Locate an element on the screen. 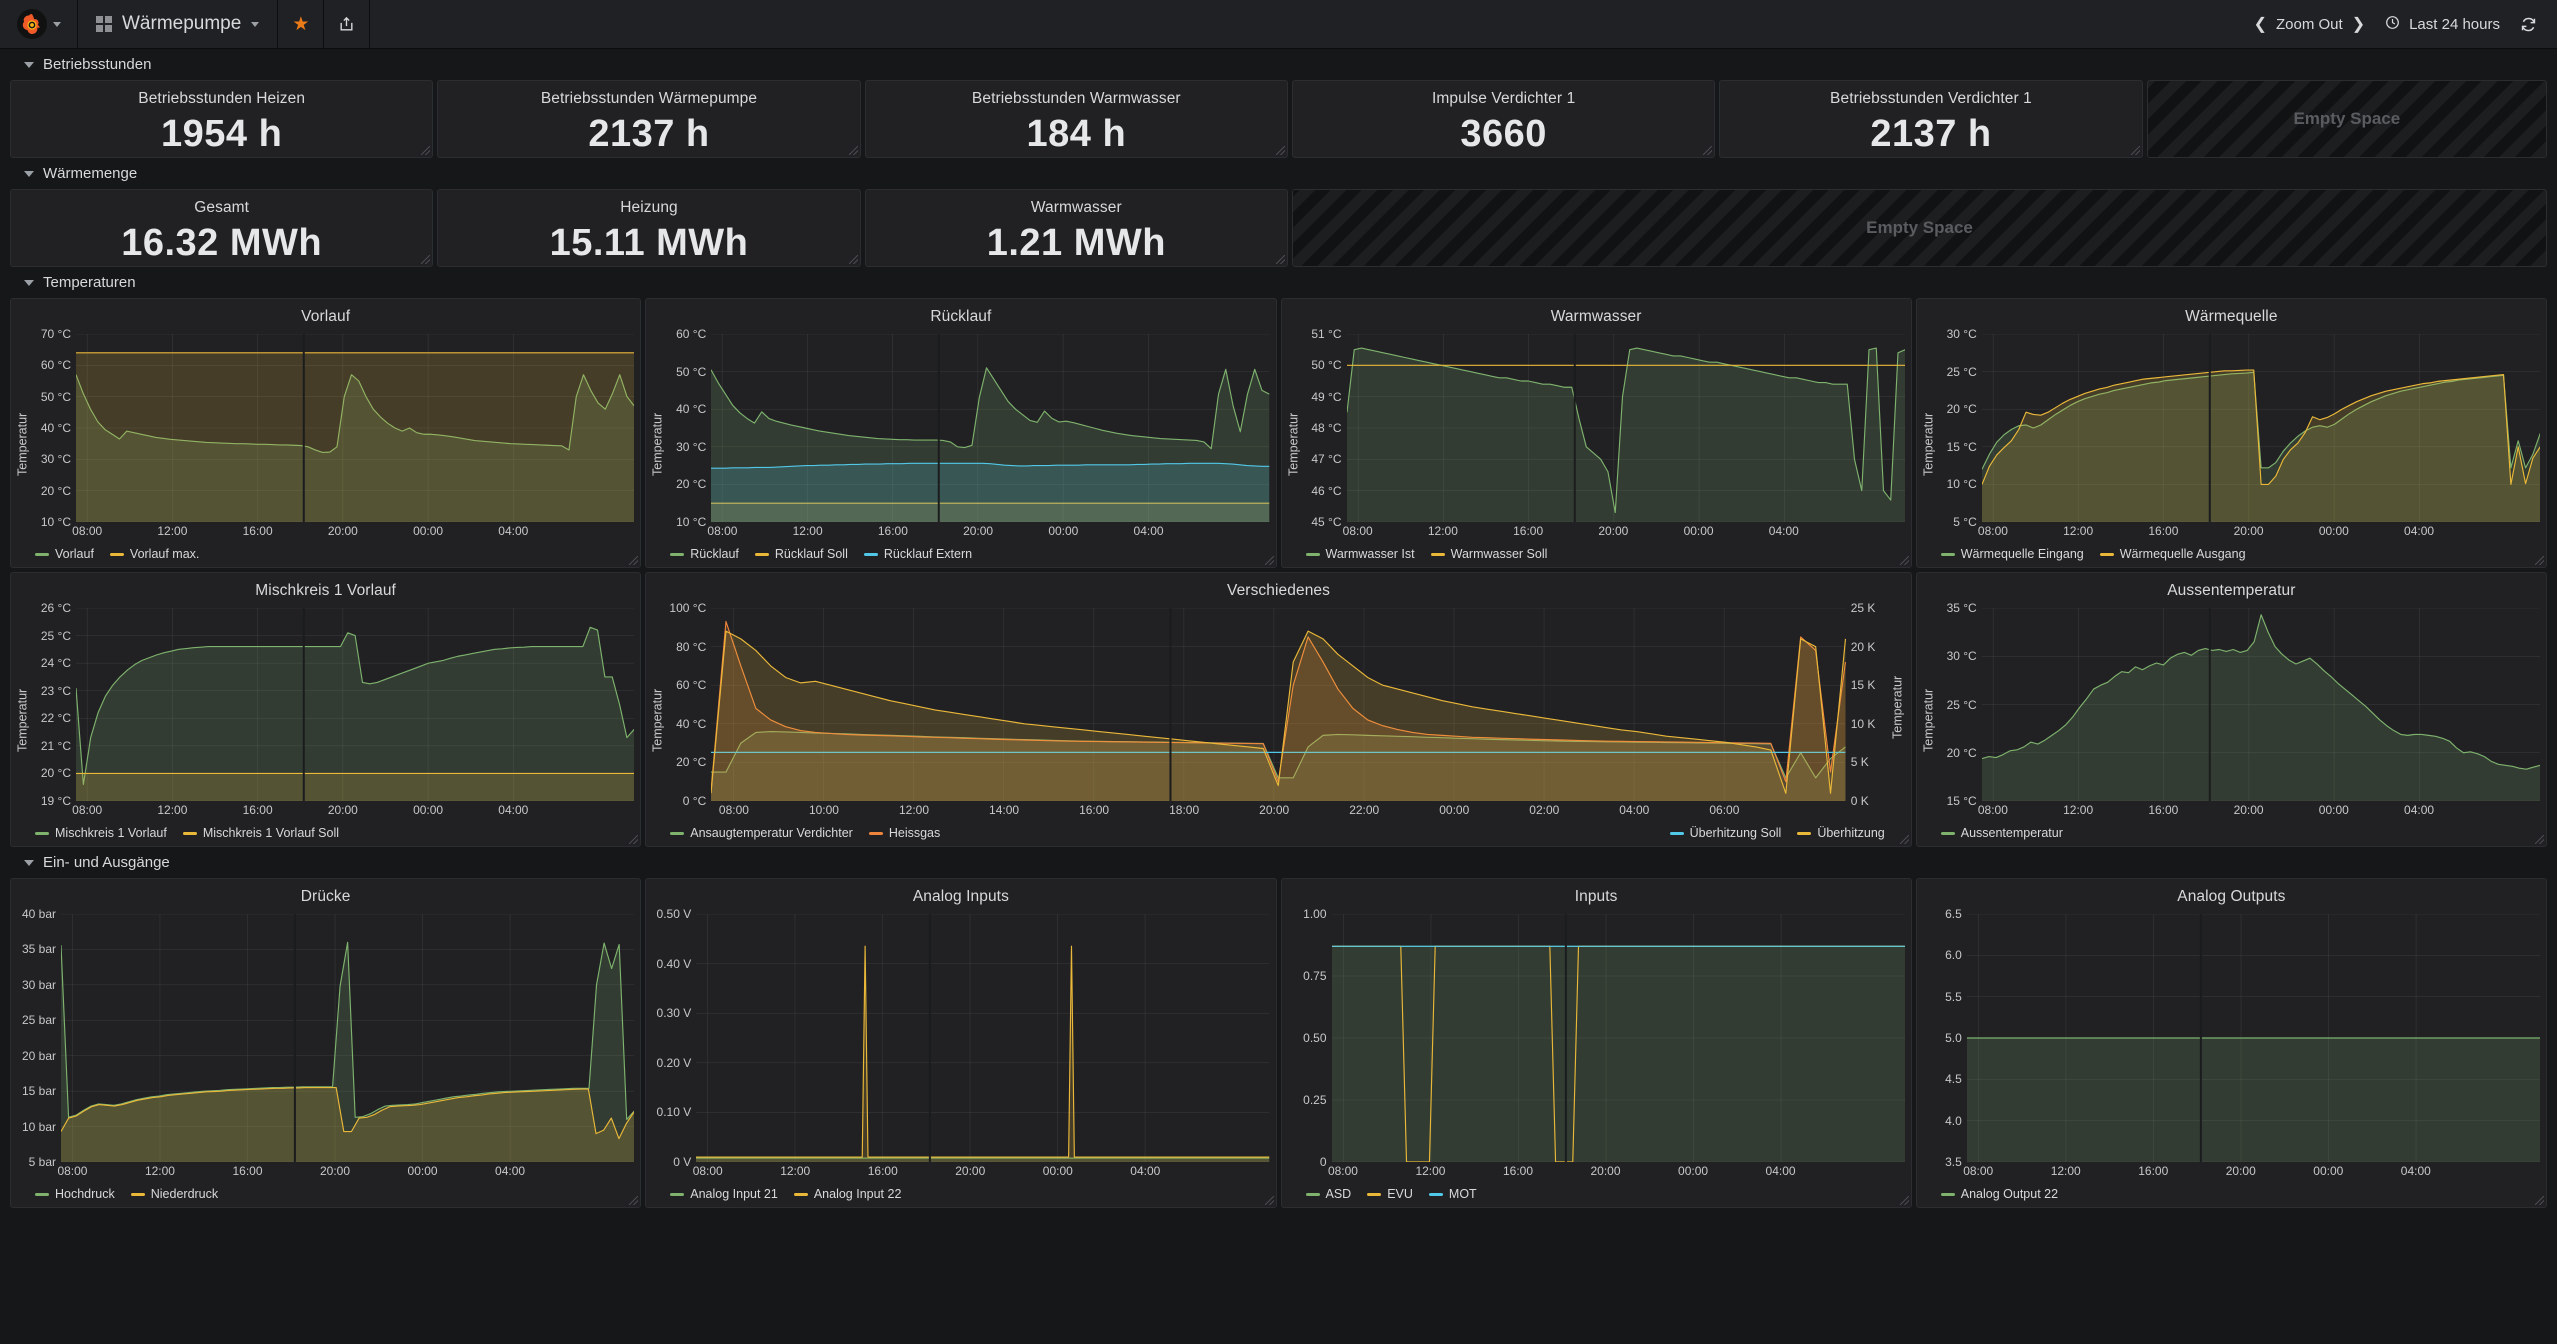 The width and height of the screenshot is (2557, 1344). chevron-right-icon: ❯ is located at coordinates (2358, 24).